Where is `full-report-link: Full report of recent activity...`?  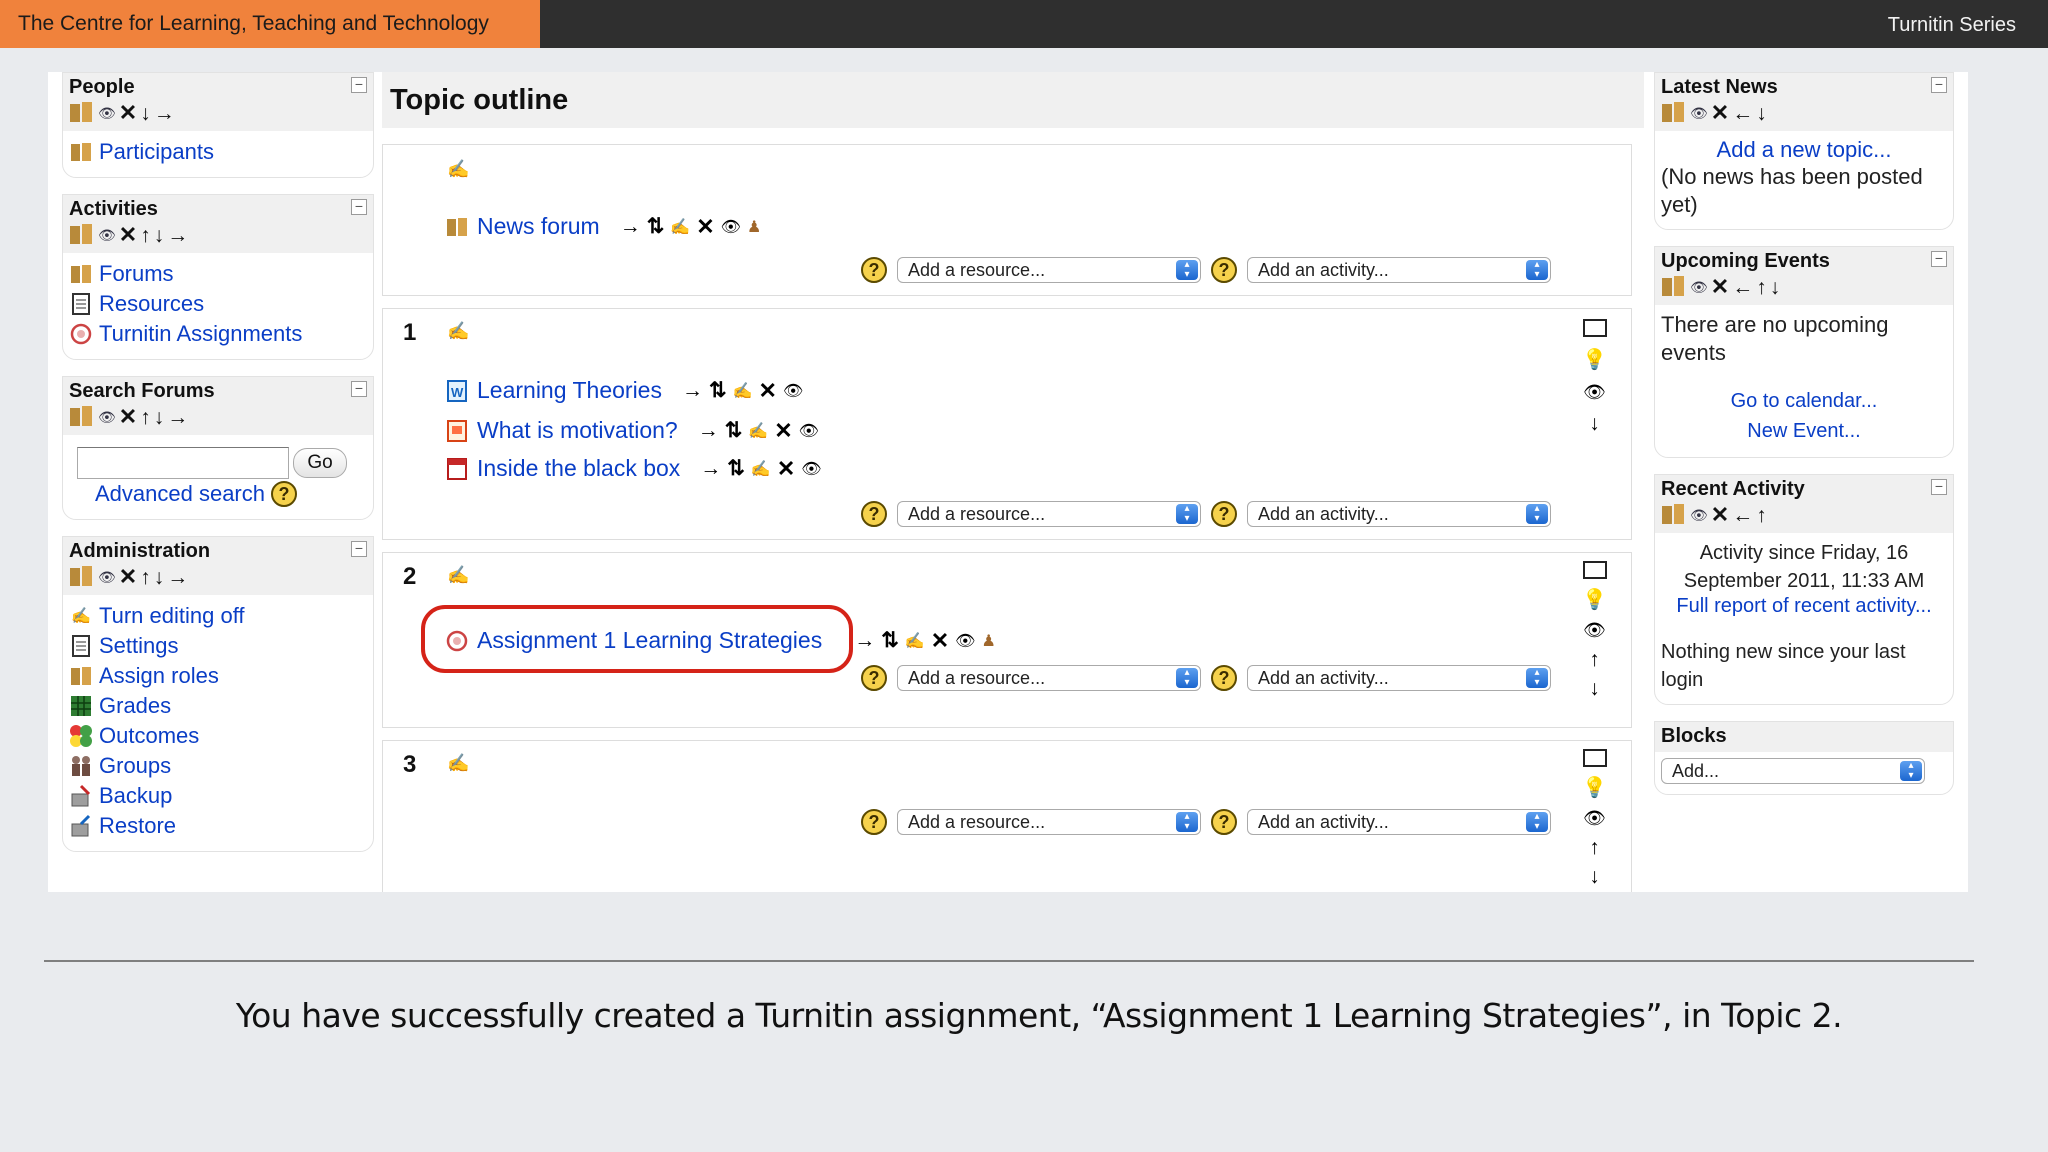
full-report-link: Full report of recent activity... is located at coordinates (1803, 606).